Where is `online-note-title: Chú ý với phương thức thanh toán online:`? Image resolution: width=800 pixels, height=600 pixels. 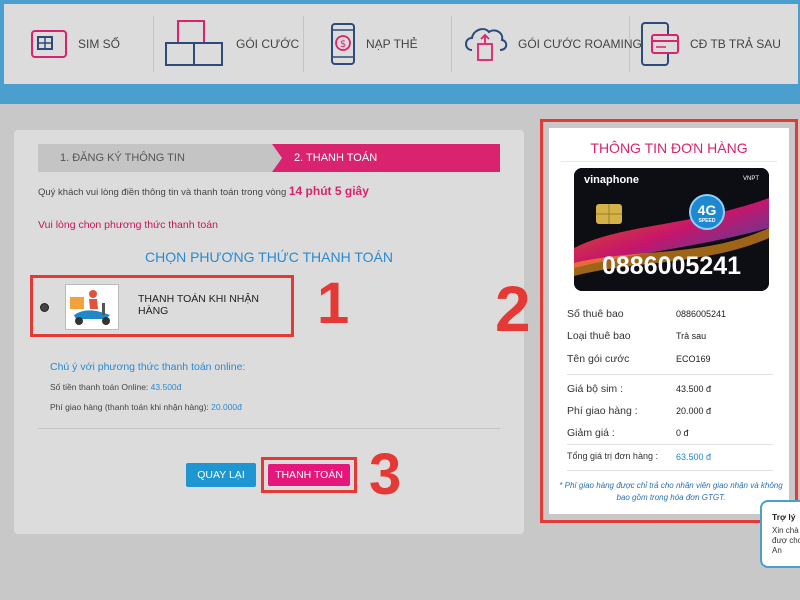 online-note-title: Chú ý với phương thức thanh toán online: is located at coordinates (148, 367).